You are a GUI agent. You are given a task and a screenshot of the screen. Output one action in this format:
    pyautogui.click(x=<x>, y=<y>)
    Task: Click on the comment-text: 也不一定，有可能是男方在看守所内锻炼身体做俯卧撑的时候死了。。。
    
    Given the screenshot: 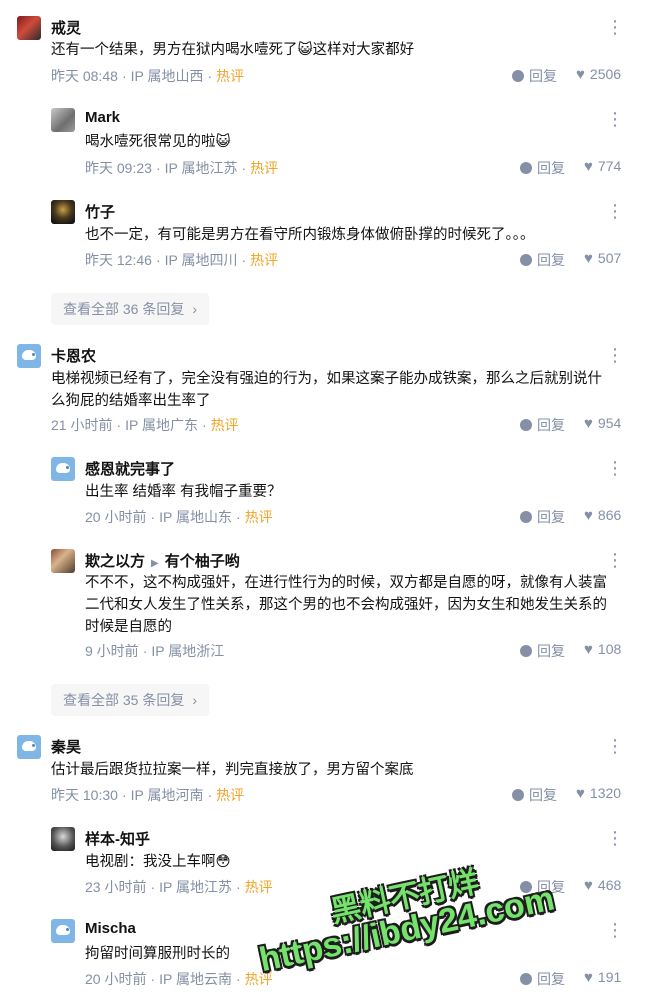 What is the action you would take?
    pyautogui.click(x=310, y=235)
    